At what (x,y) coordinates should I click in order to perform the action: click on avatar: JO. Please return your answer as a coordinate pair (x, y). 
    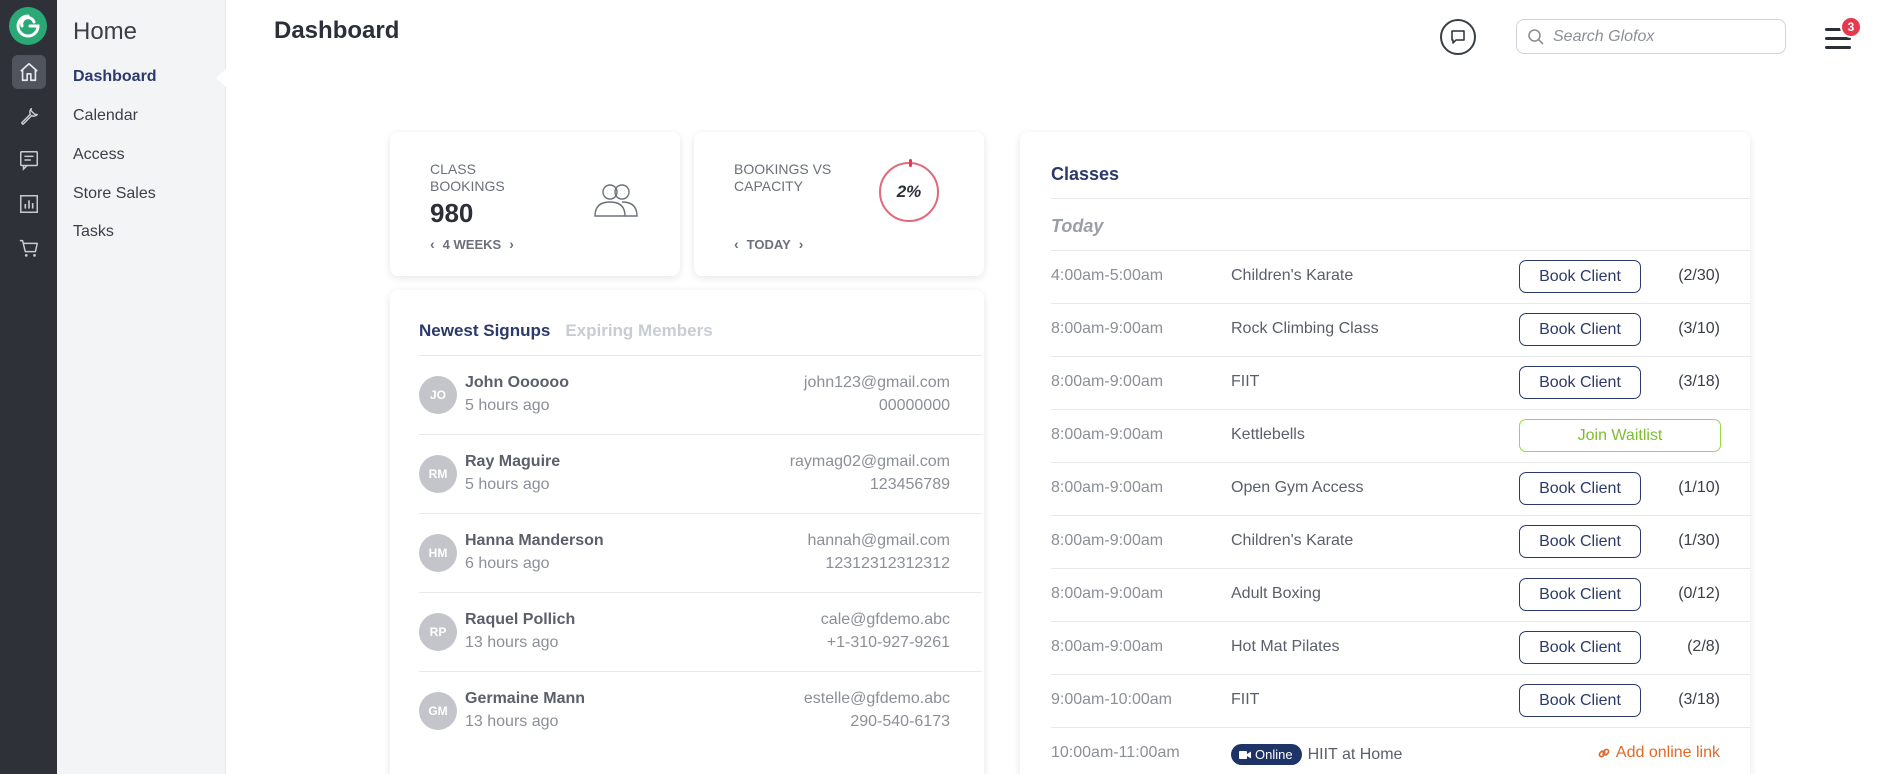
    Looking at the image, I should click on (438, 395).